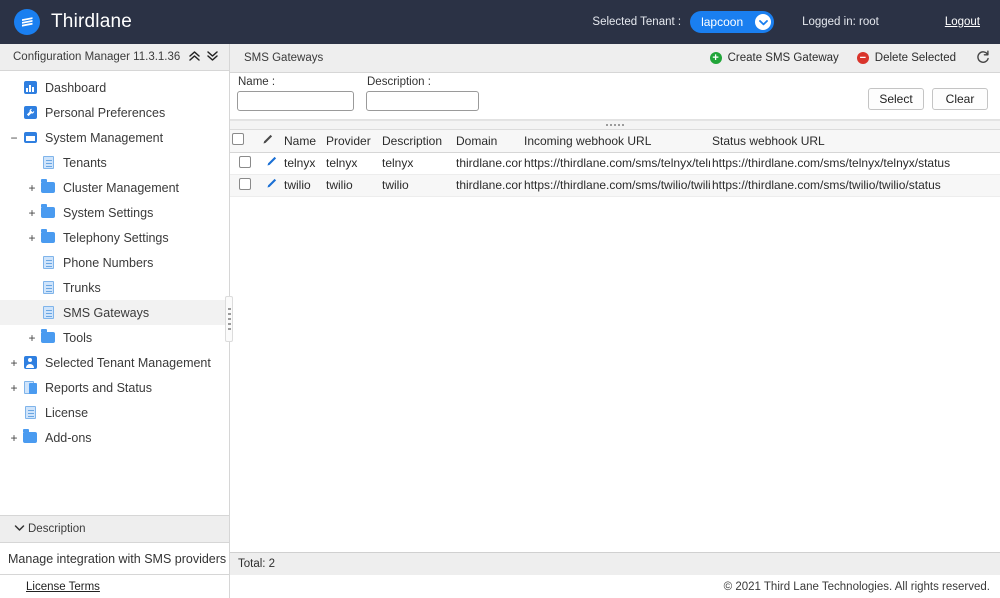 This screenshot has width=1000, height=598. I want to click on cell-incoming-webhook-url: https://thirdlane.com/sms/twilio/twilio, so click(616, 185).